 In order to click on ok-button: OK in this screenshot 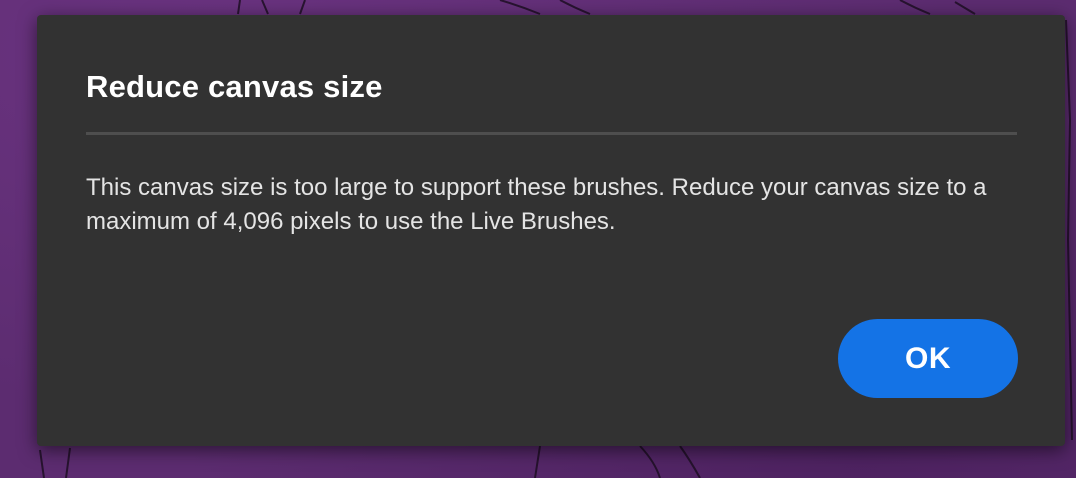, I will do `click(928, 358)`.